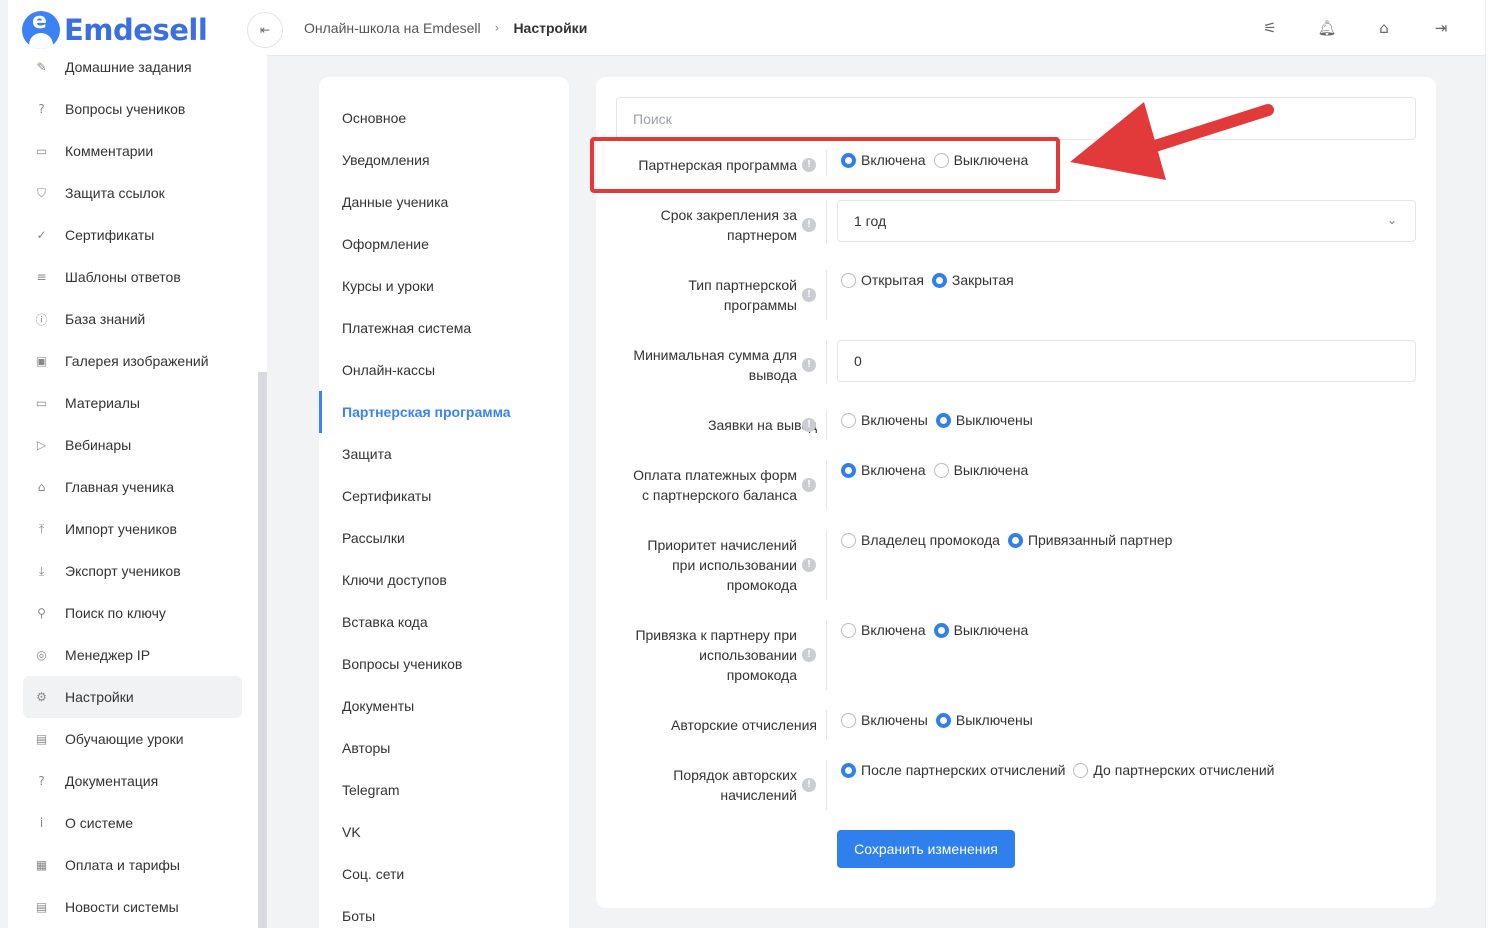 This screenshot has width=1492, height=928. I want to click on bell-icon: 🔔︎, so click(1327, 28).